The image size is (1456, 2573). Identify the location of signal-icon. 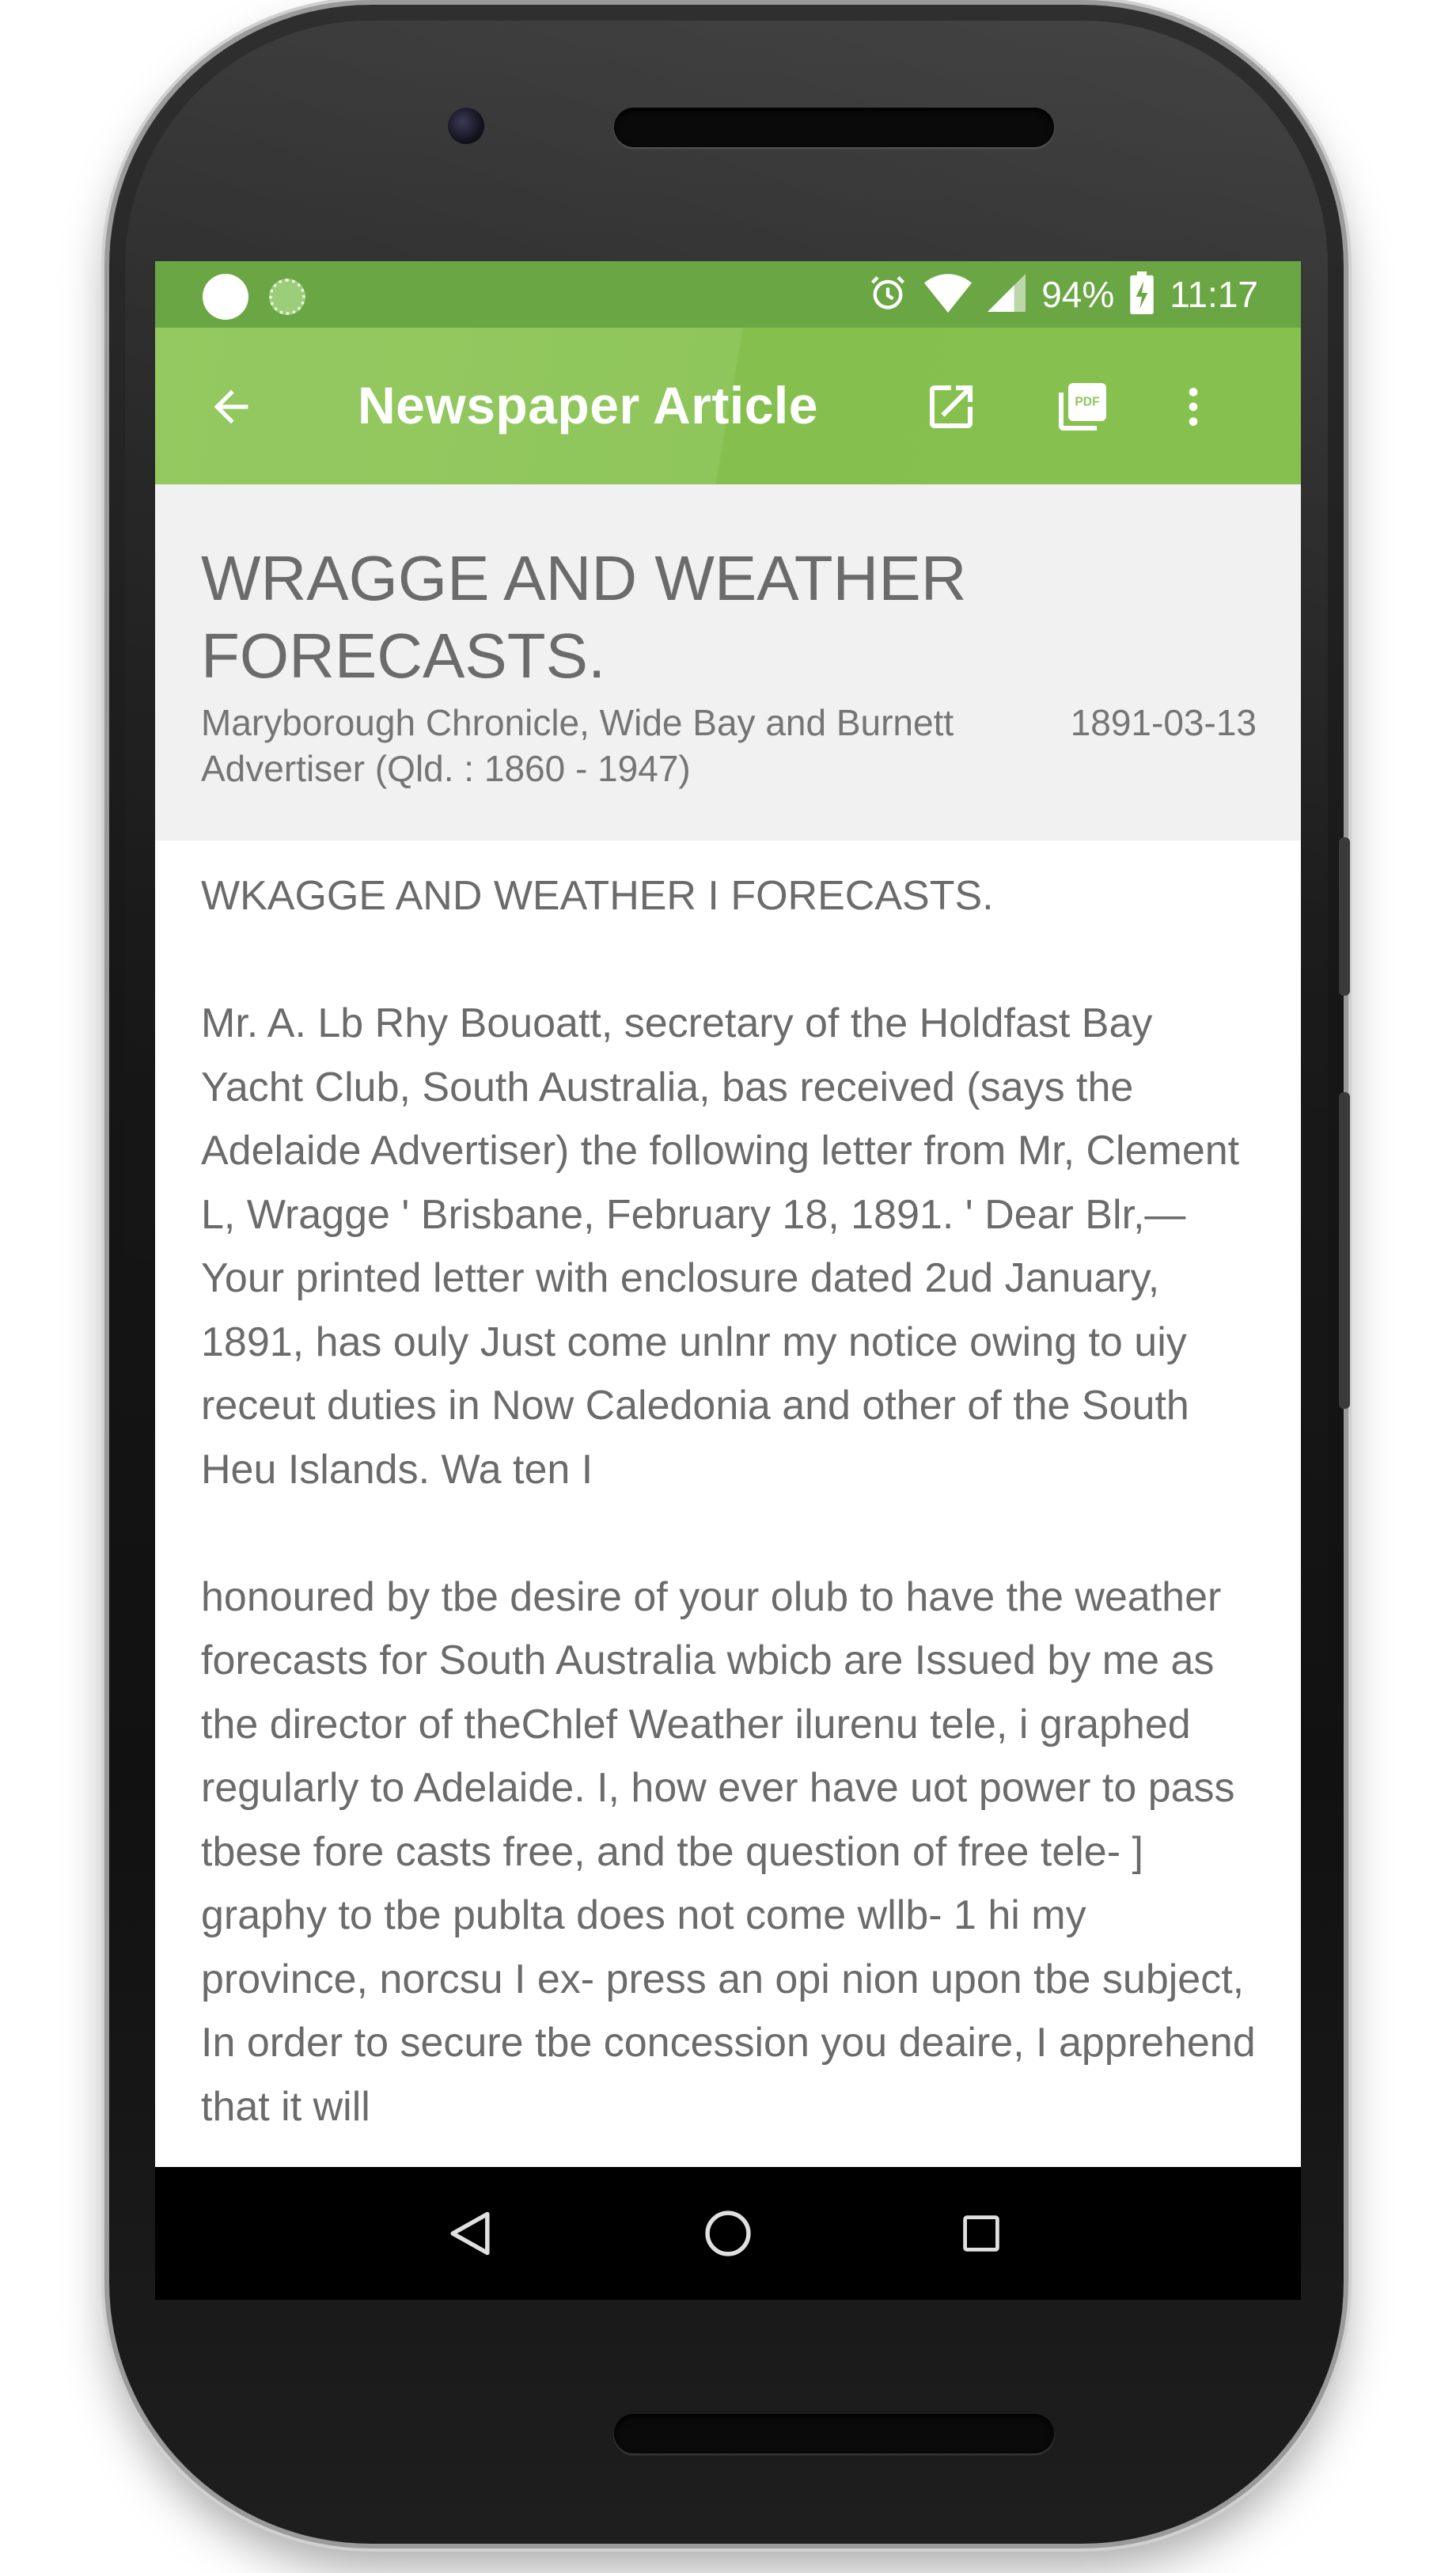
(1007, 294).